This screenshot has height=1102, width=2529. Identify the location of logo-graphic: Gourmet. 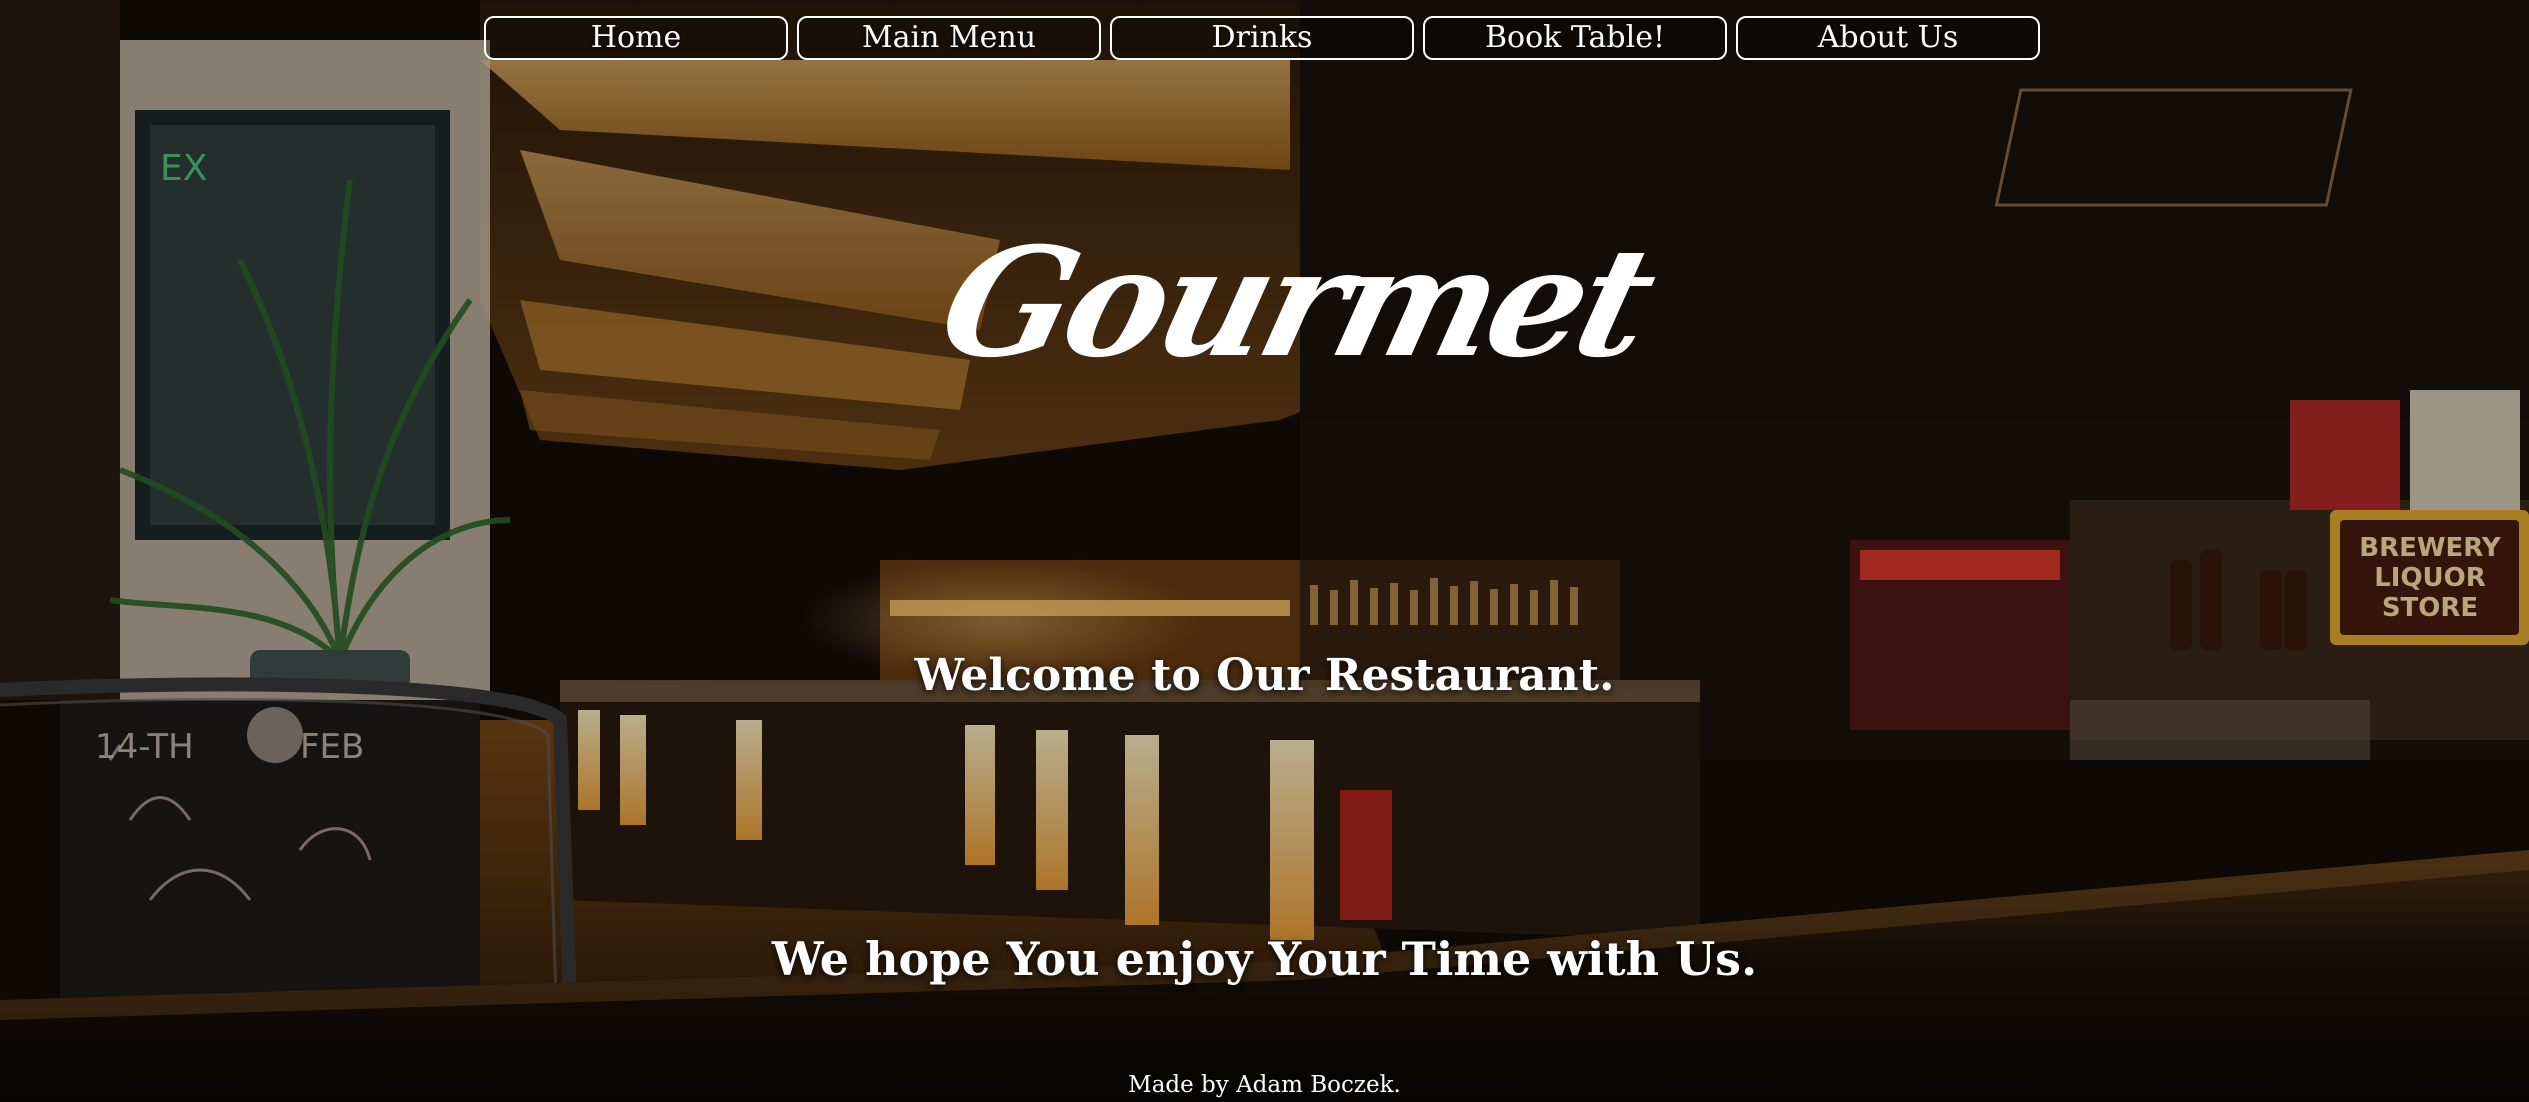
(1298, 302).